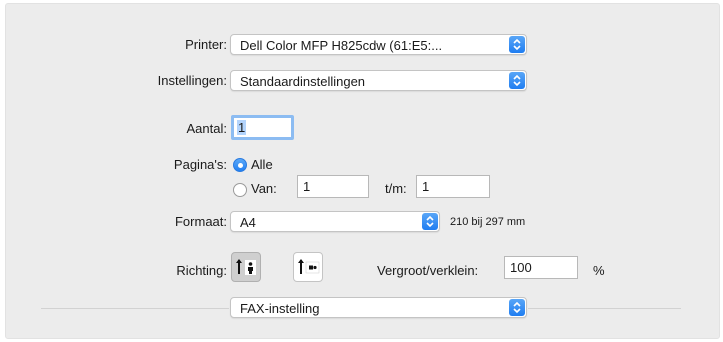 This screenshot has width=723, height=342. What do you see at coordinates (396, 188) in the screenshot?
I see `pages-to-label: t/m:` at bounding box center [396, 188].